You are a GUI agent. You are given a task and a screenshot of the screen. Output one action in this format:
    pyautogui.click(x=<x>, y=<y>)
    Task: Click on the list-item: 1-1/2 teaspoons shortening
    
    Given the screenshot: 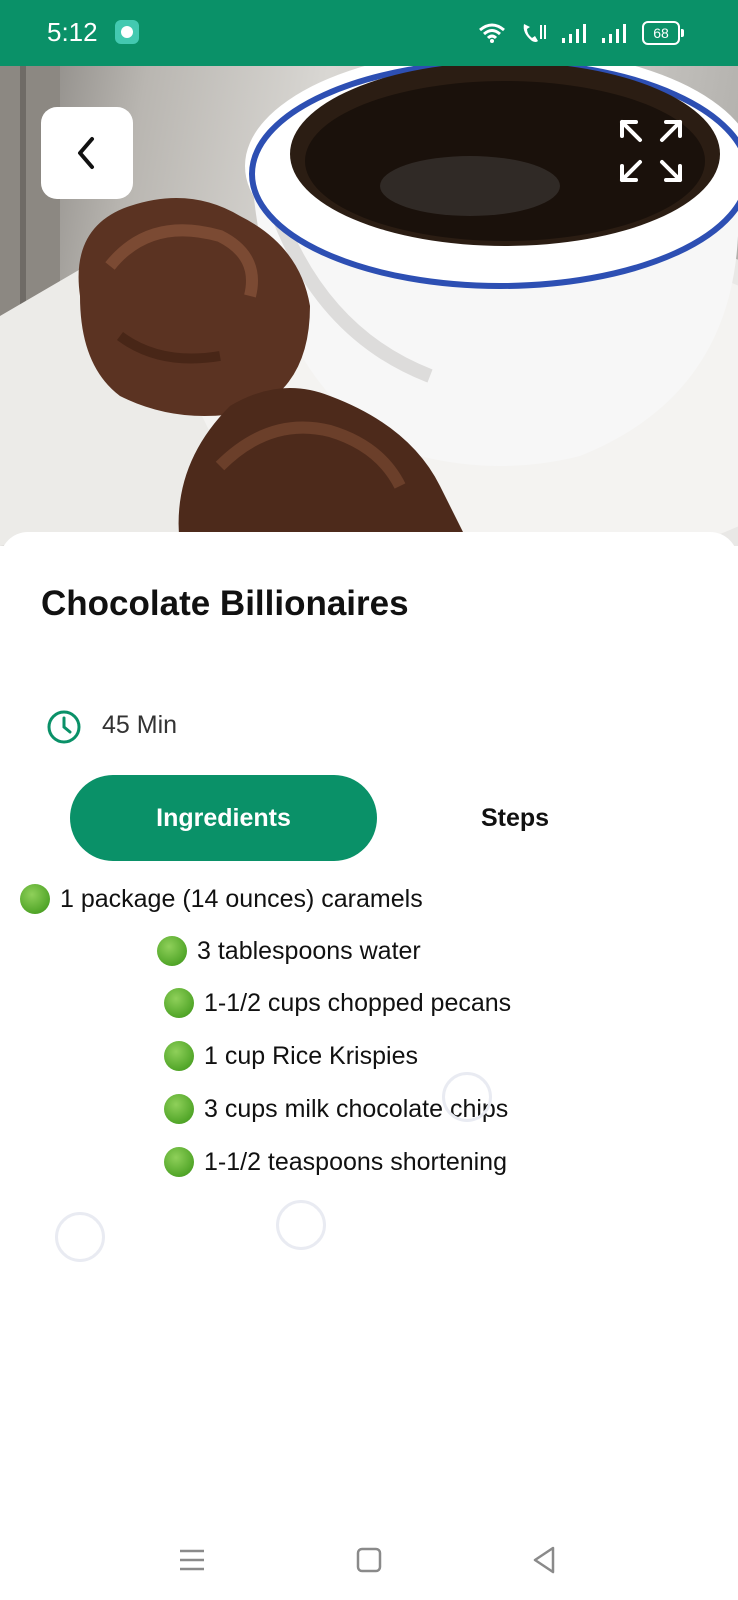 What is the action you would take?
    pyautogui.click(x=335, y=1162)
    